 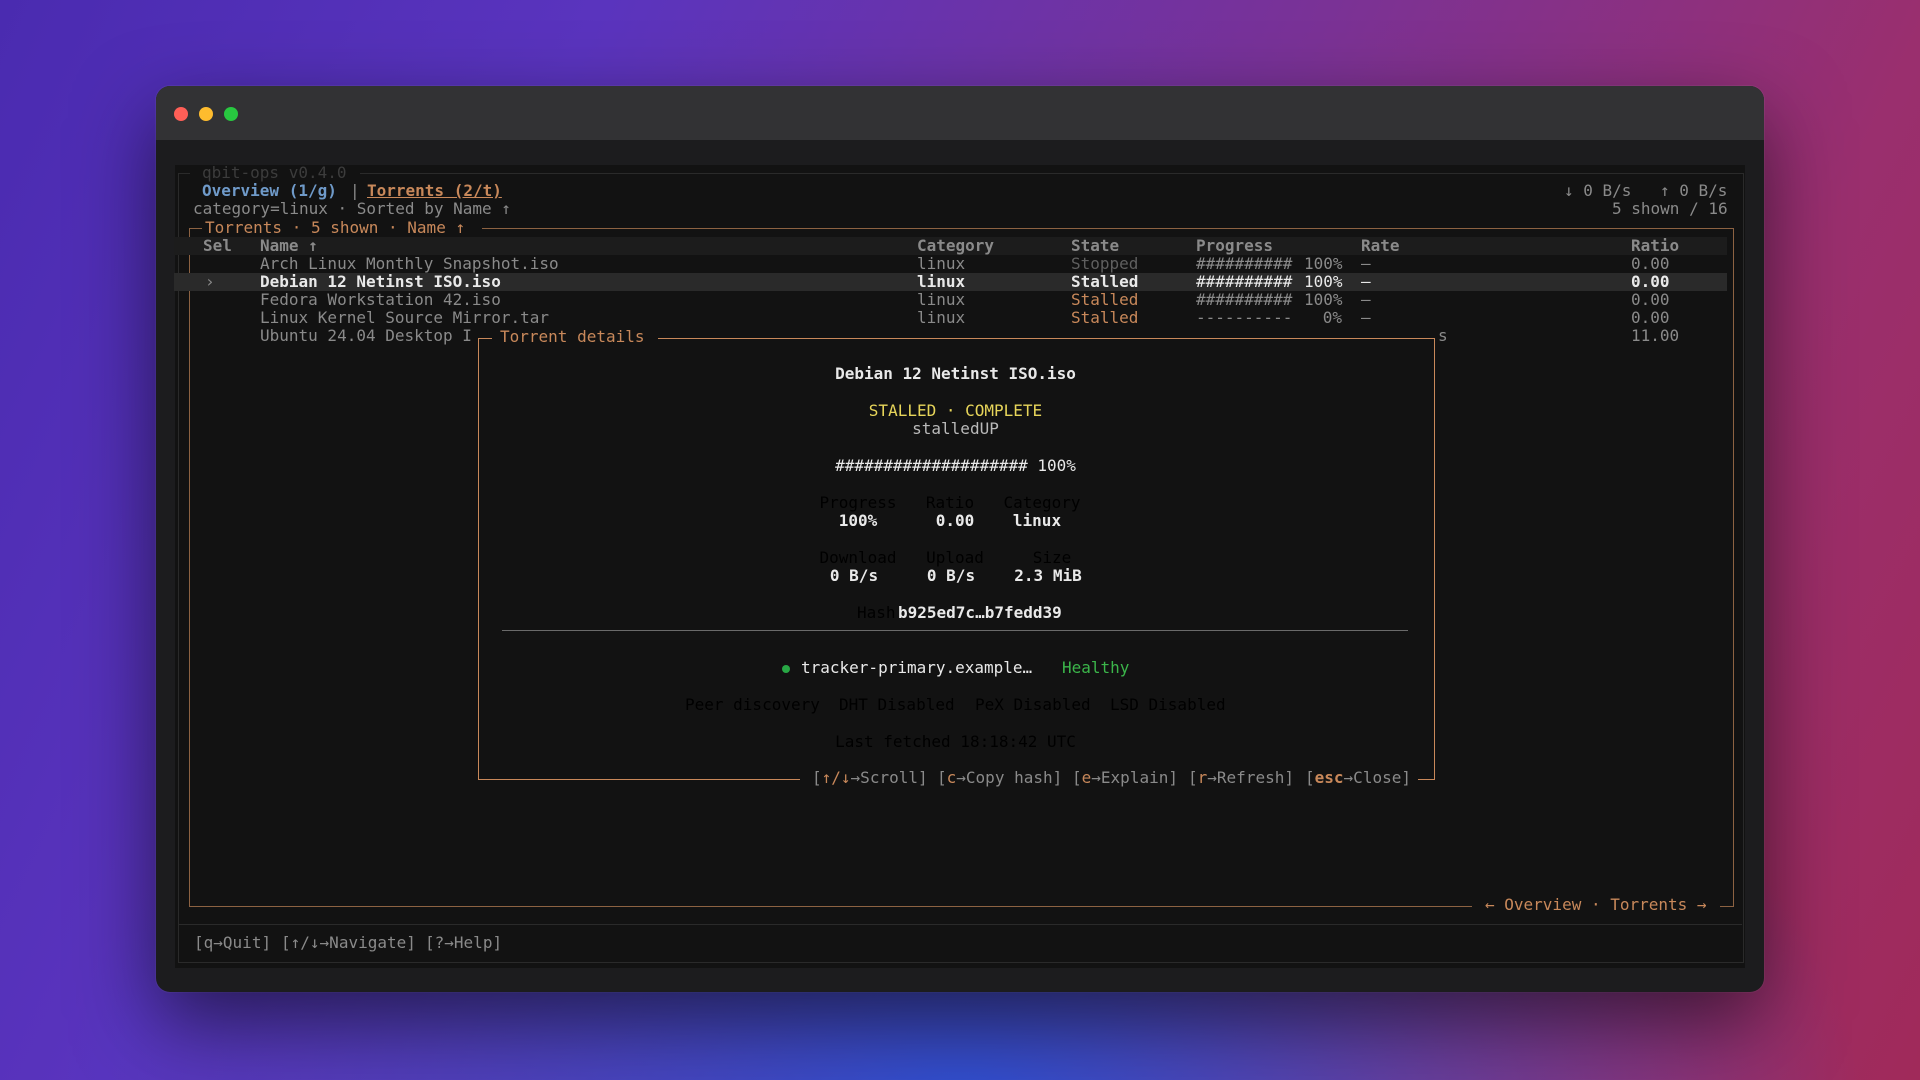 What do you see at coordinates (960, 113) in the screenshot?
I see `window-titlebar` at bounding box center [960, 113].